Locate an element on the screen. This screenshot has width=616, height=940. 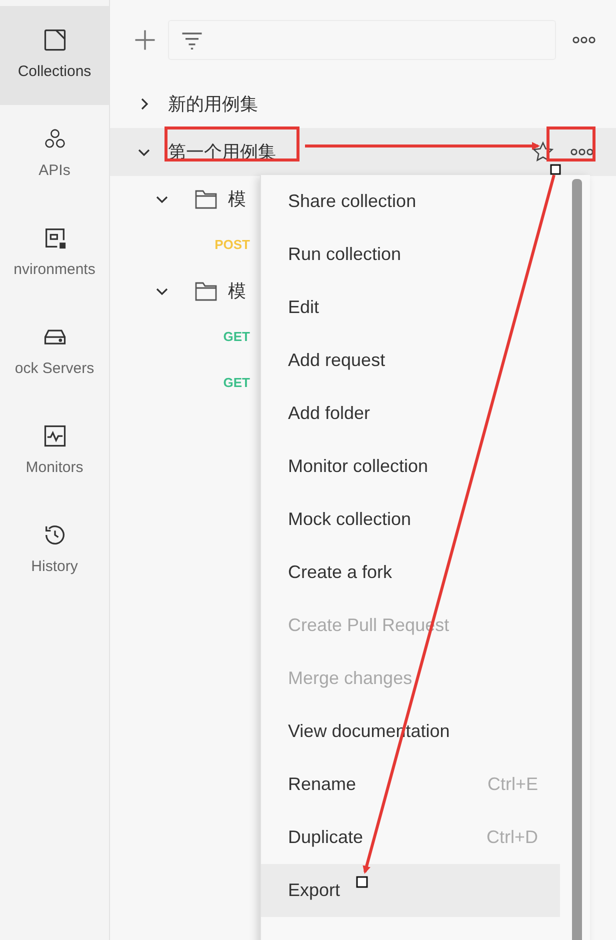
method-label: POST is located at coordinates (232, 245).